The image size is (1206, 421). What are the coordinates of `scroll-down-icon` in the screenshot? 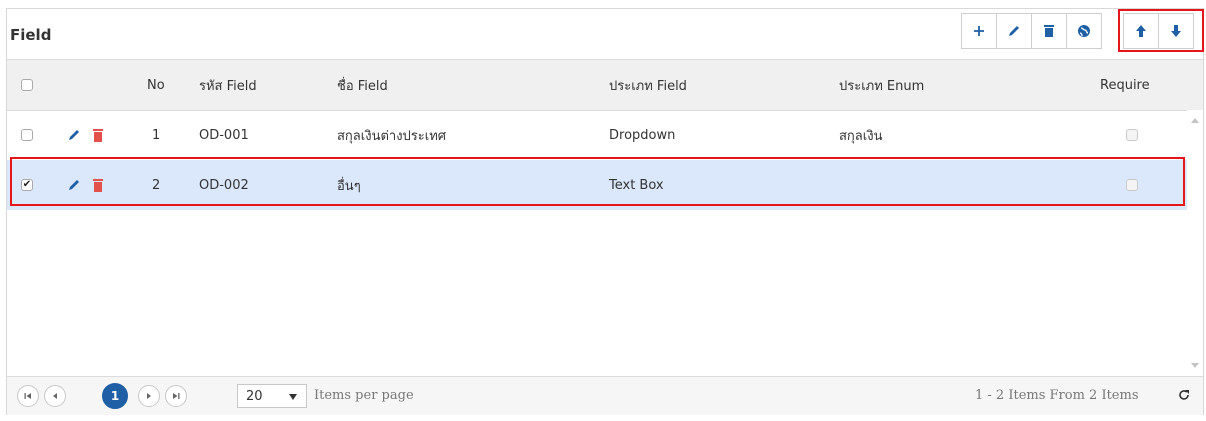 It's located at (1195, 365).